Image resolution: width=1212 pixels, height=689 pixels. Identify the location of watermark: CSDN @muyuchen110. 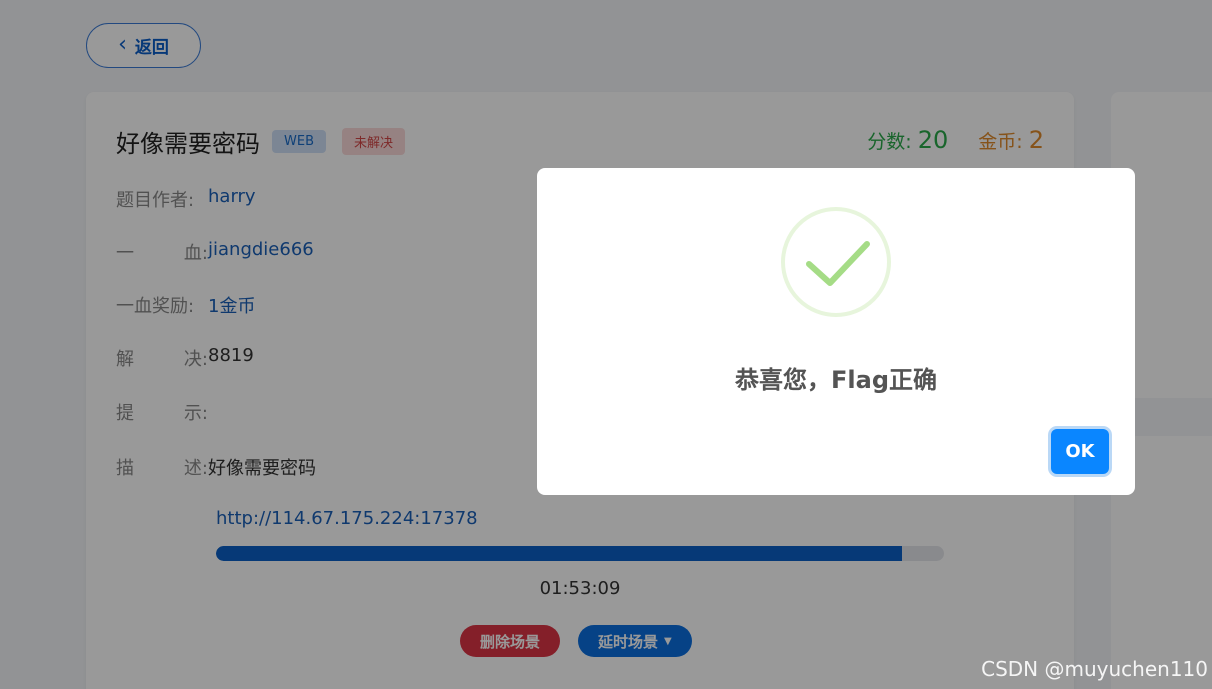
(1094, 669).